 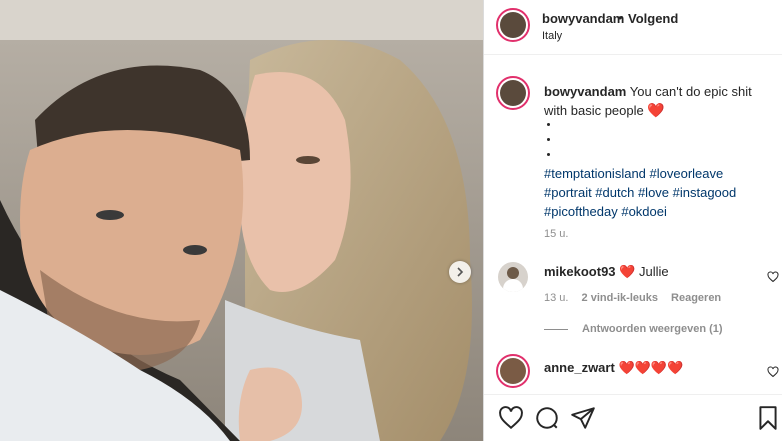 What do you see at coordinates (513, 93) in the screenshot?
I see `caption-avatar` at bounding box center [513, 93].